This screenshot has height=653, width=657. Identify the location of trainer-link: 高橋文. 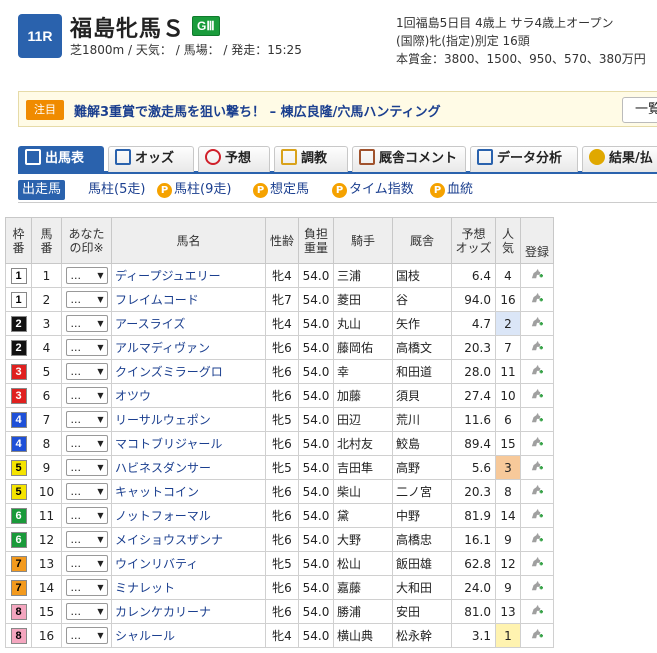
(414, 348).